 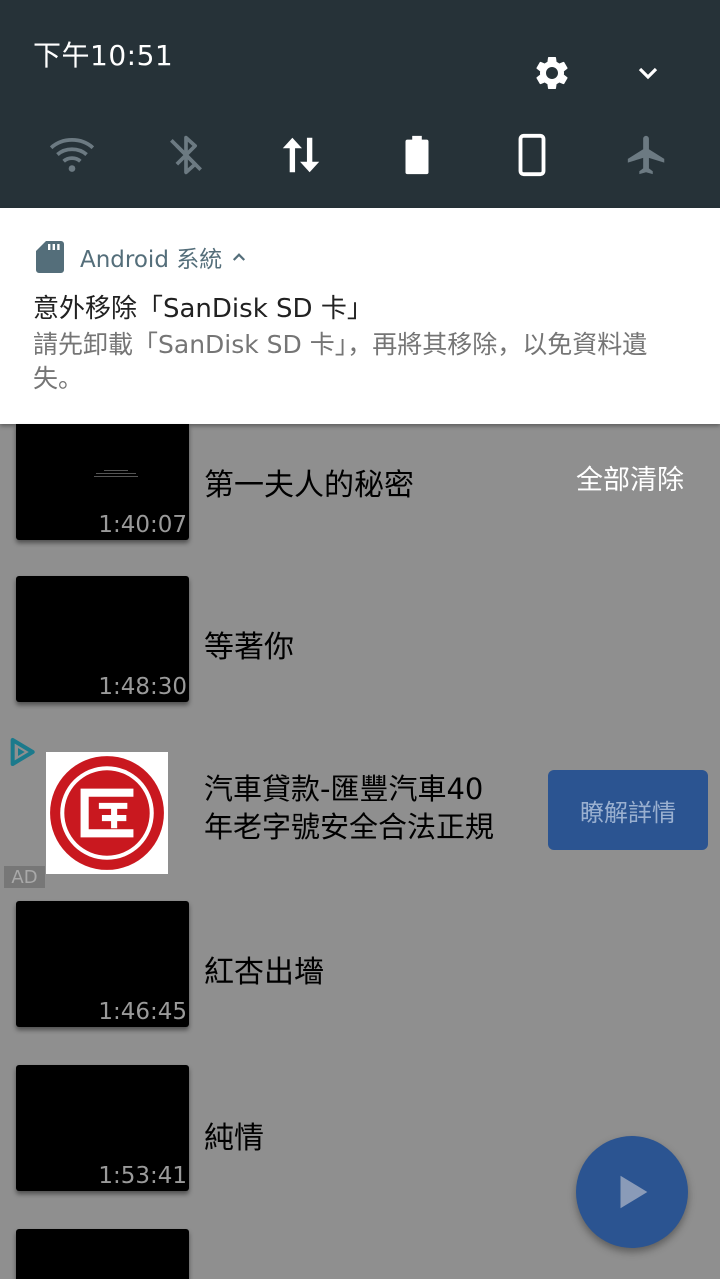 What do you see at coordinates (102, 482) in the screenshot?
I see `video-thumbnail: 1:40:07` at bounding box center [102, 482].